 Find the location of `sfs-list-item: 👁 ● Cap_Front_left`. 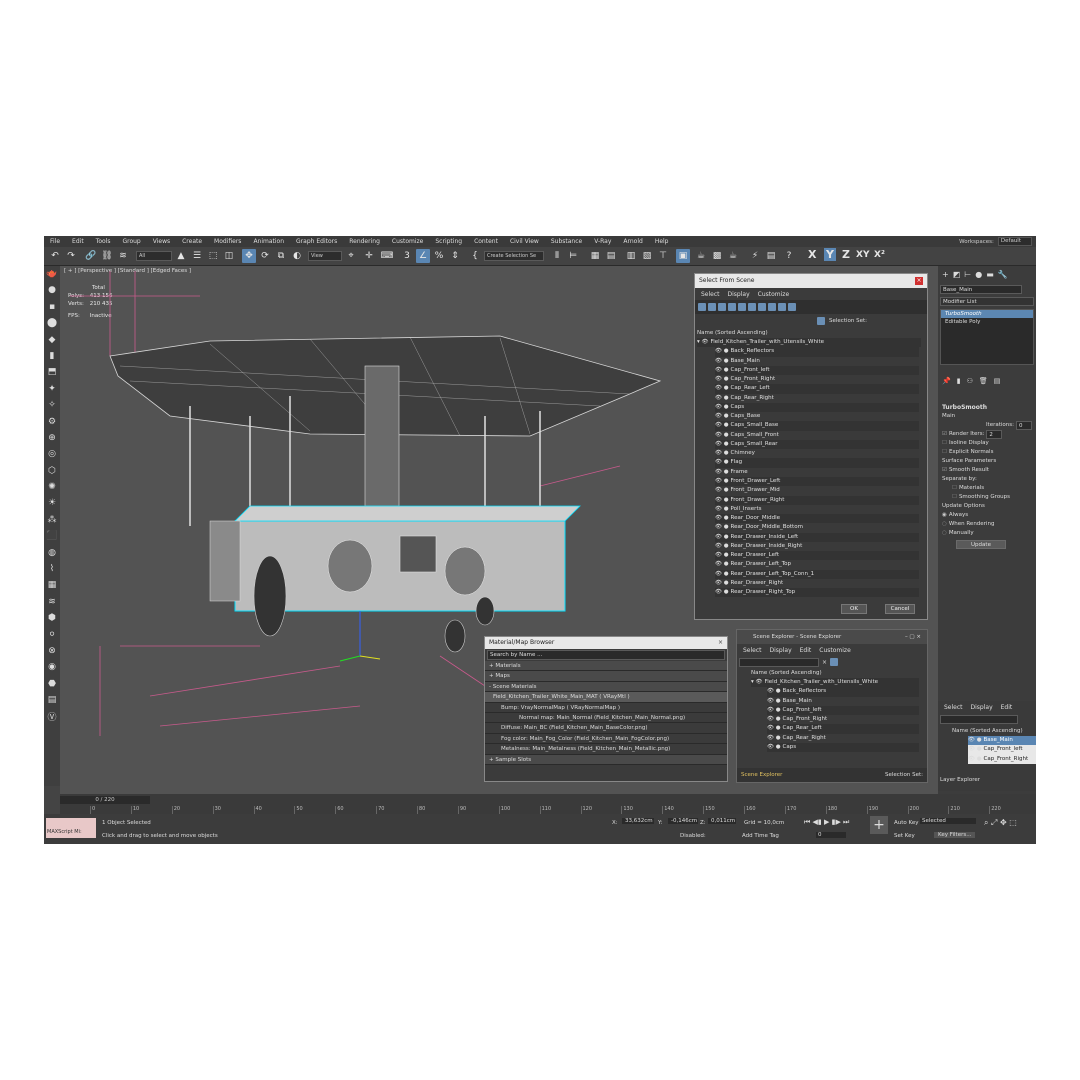

sfs-list-item: 👁 ● Cap_Front_left is located at coordinates (817, 370).